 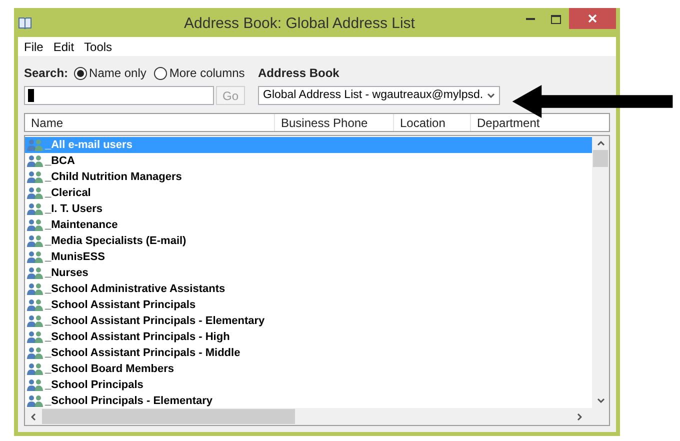 I want to click on search-label: Search:, so click(x=46, y=73).